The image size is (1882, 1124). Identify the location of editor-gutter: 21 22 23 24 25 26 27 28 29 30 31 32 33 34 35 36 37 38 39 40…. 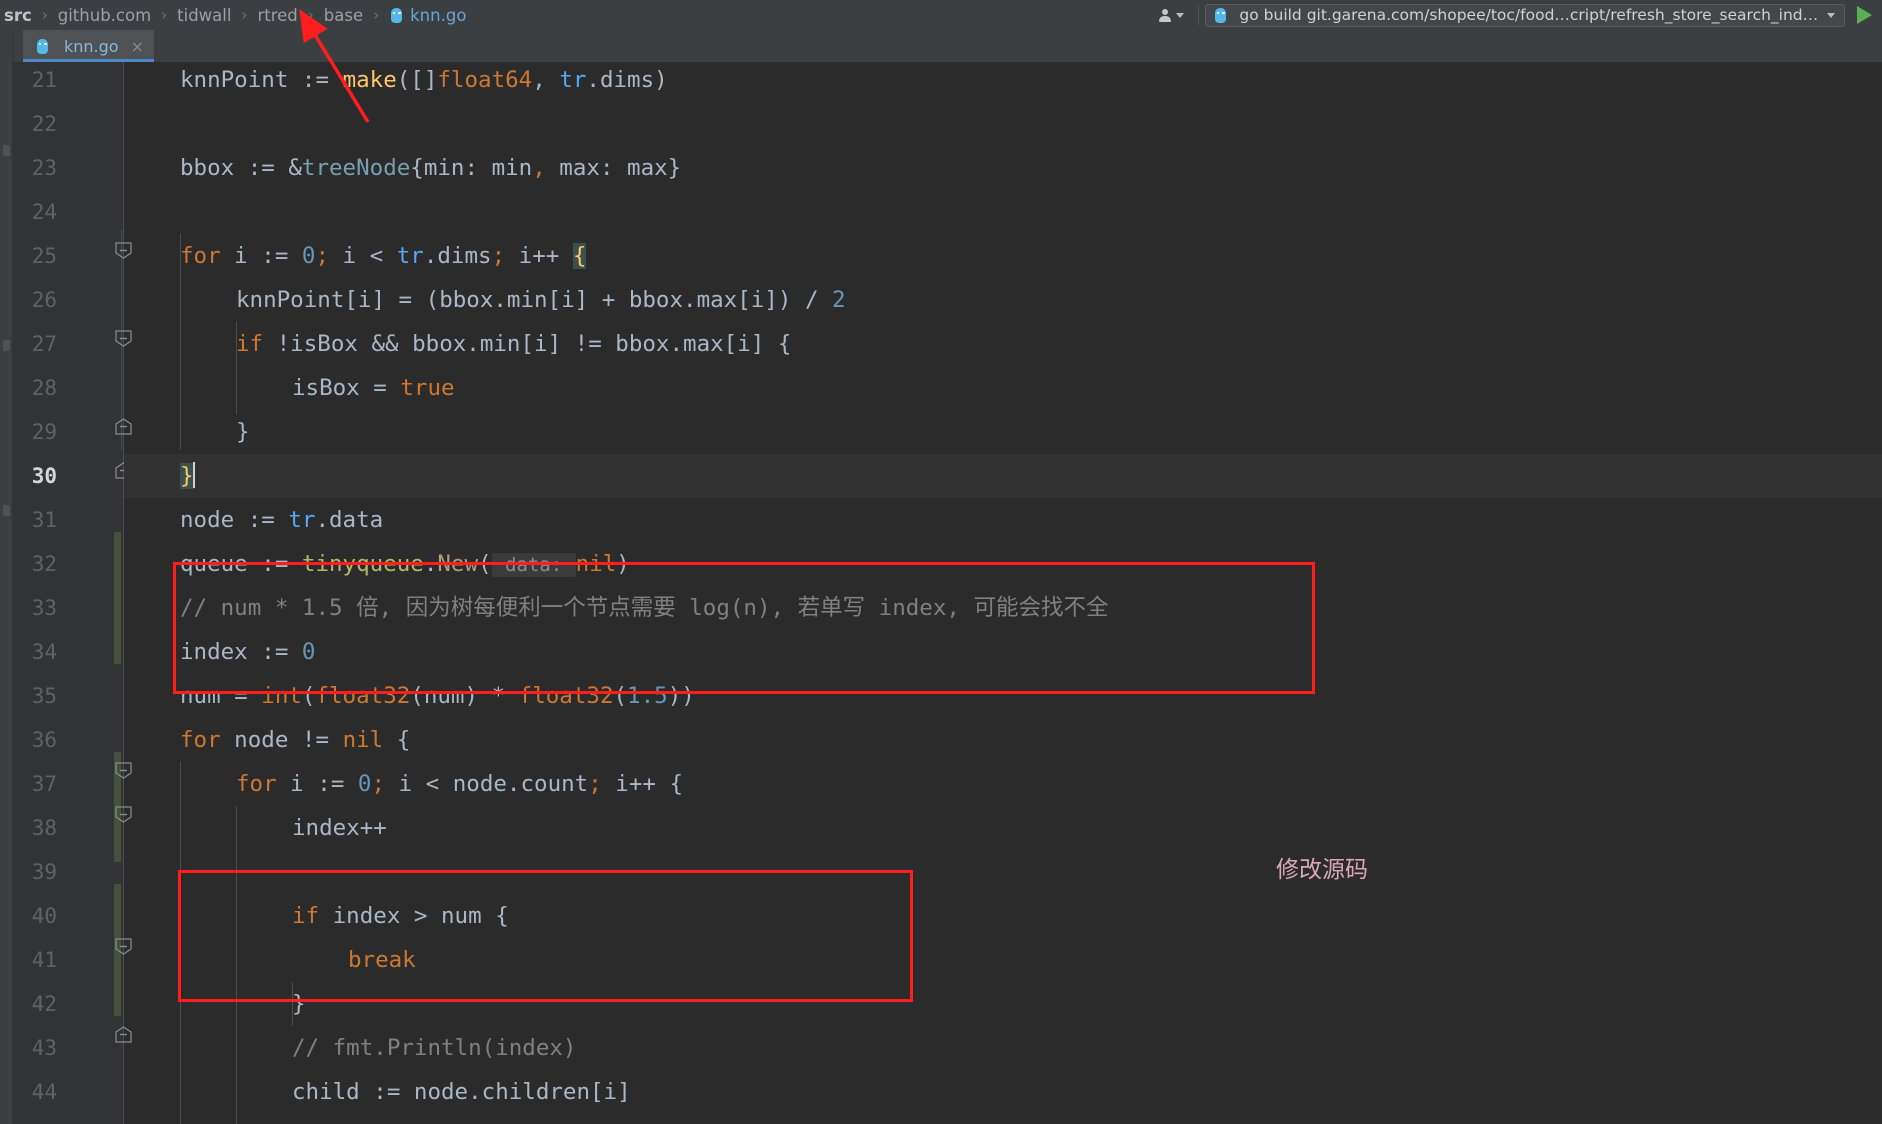
(68, 593).